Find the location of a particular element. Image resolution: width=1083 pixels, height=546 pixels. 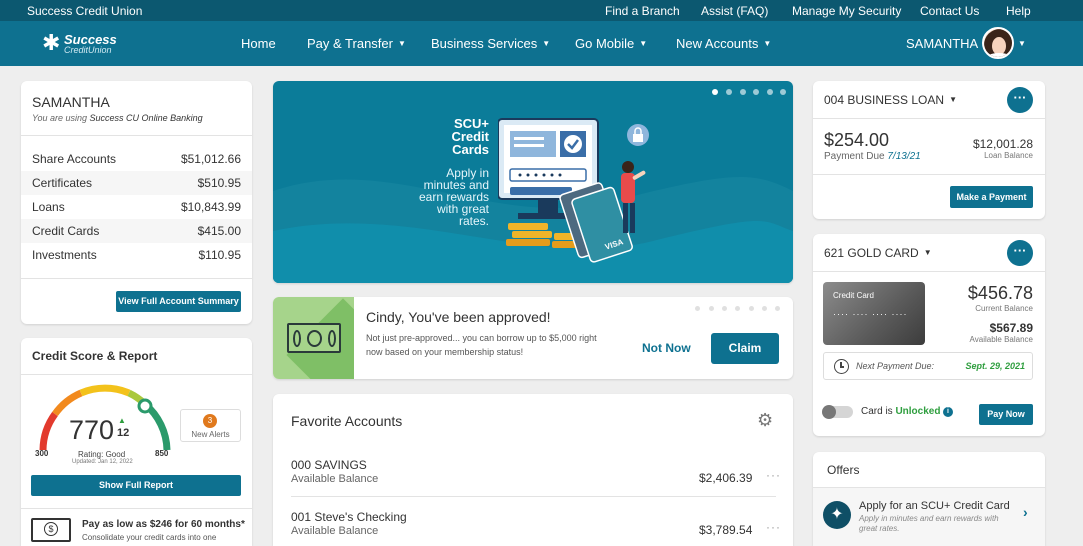

banner-illustration: VISA is located at coordinates (573, 190).